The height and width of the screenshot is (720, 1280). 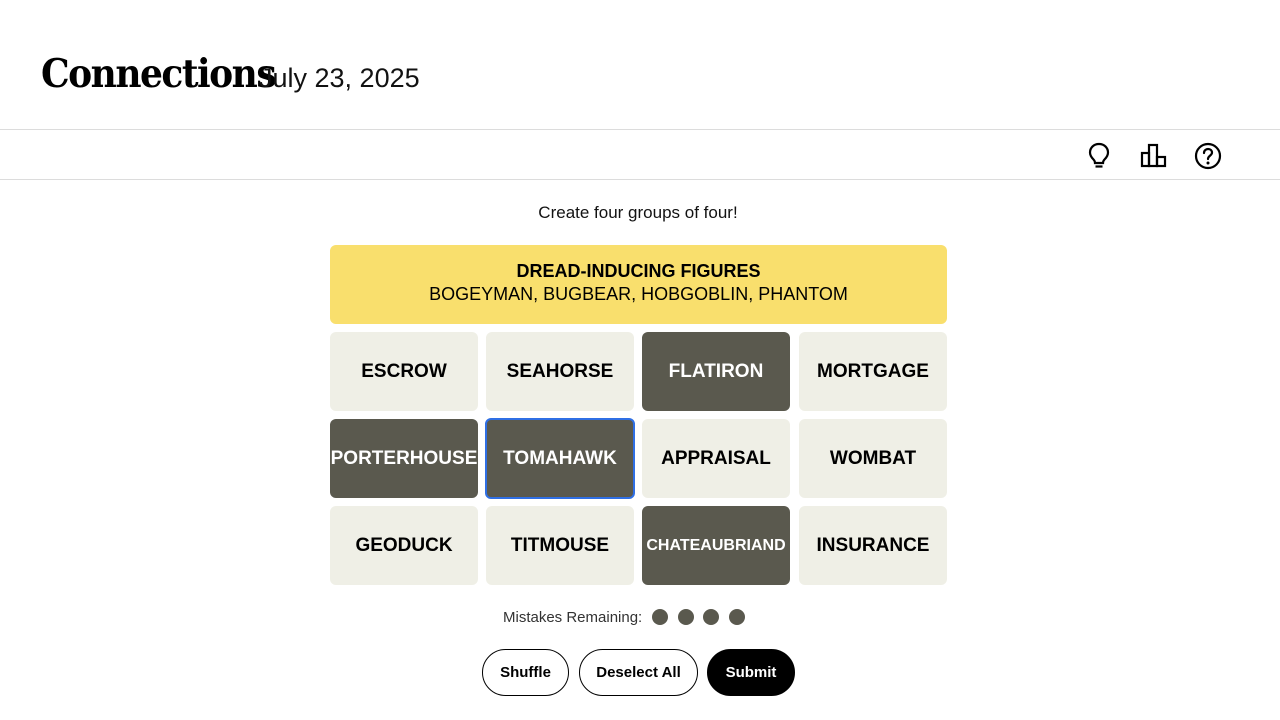 What do you see at coordinates (560, 371) in the screenshot?
I see `tile: SEAHORSE` at bounding box center [560, 371].